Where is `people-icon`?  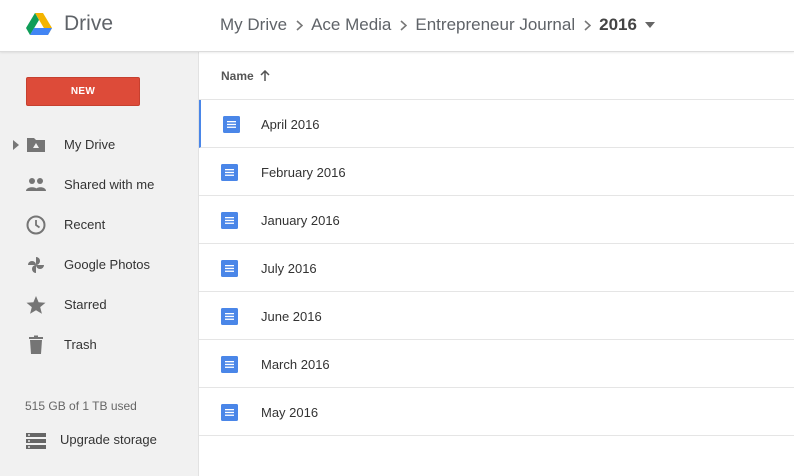
people-icon is located at coordinates (36, 184).